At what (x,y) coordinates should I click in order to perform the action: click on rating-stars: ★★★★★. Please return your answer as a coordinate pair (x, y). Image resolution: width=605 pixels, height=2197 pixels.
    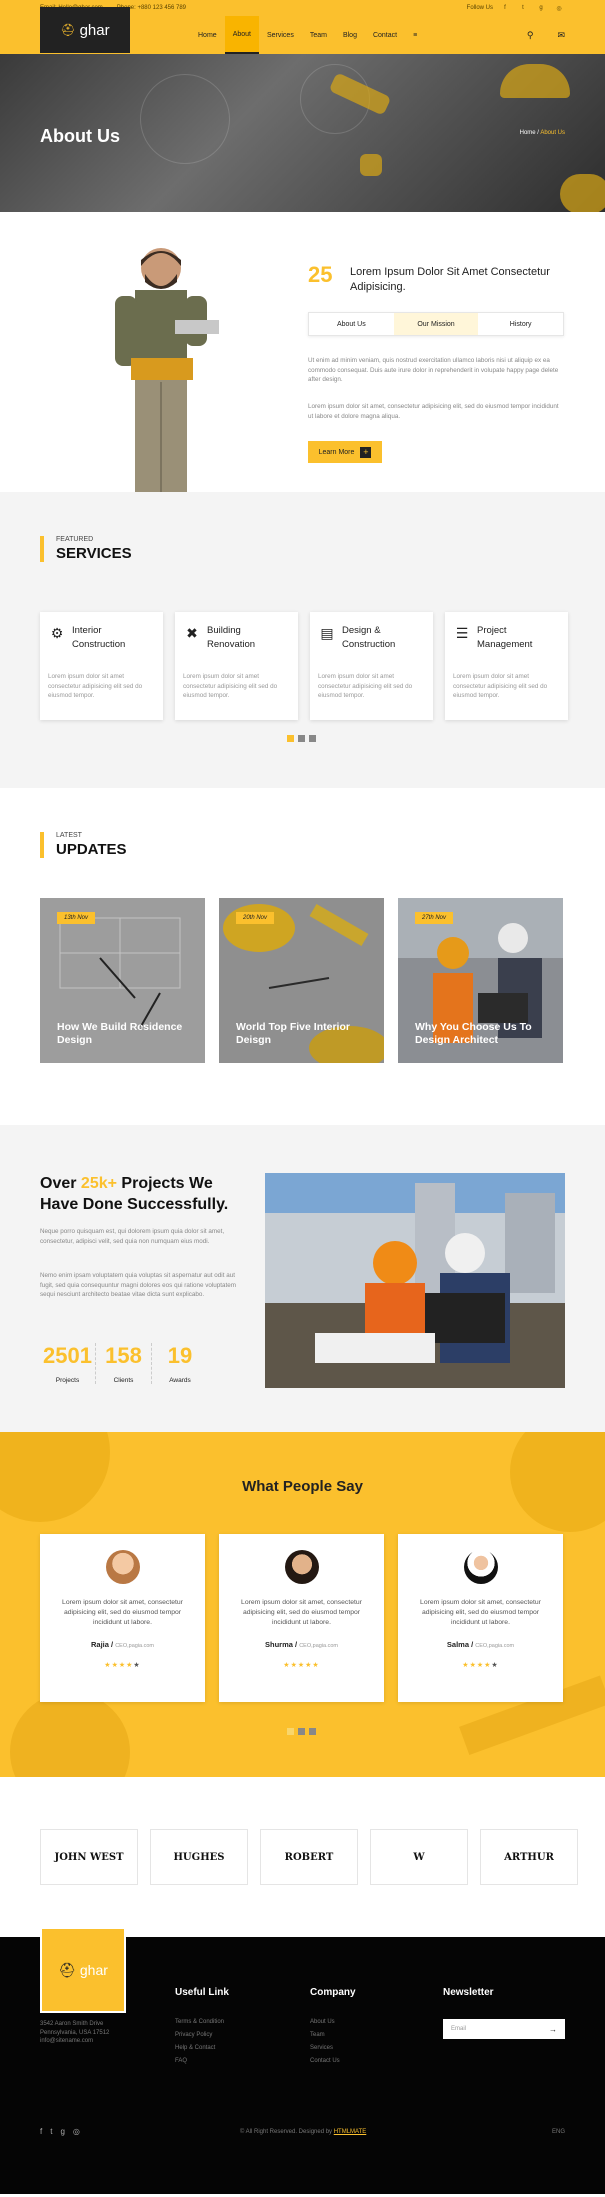
    Looking at the image, I should click on (480, 1665).